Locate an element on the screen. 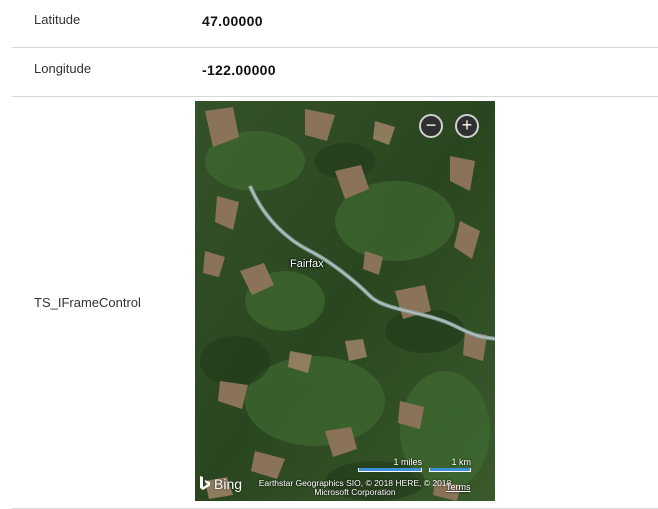 The height and width of the screenshot is (509, 658). scale-miles-bar is located at coordinates (390, 470).